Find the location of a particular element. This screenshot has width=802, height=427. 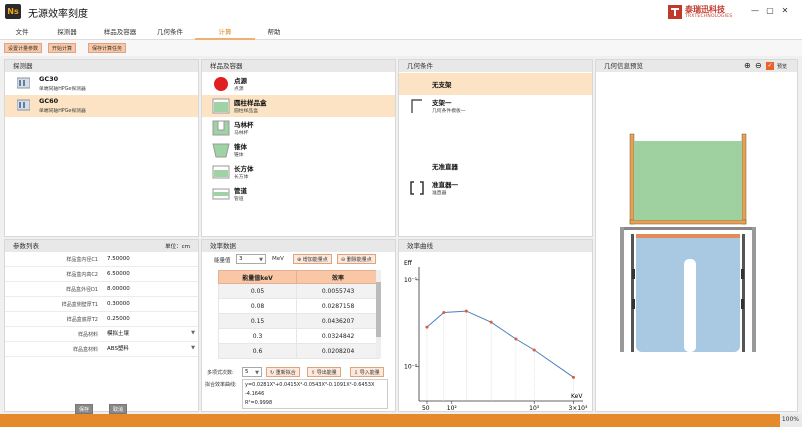

poly-order-select: 5 ▼ is located at coordinates (252, 372).